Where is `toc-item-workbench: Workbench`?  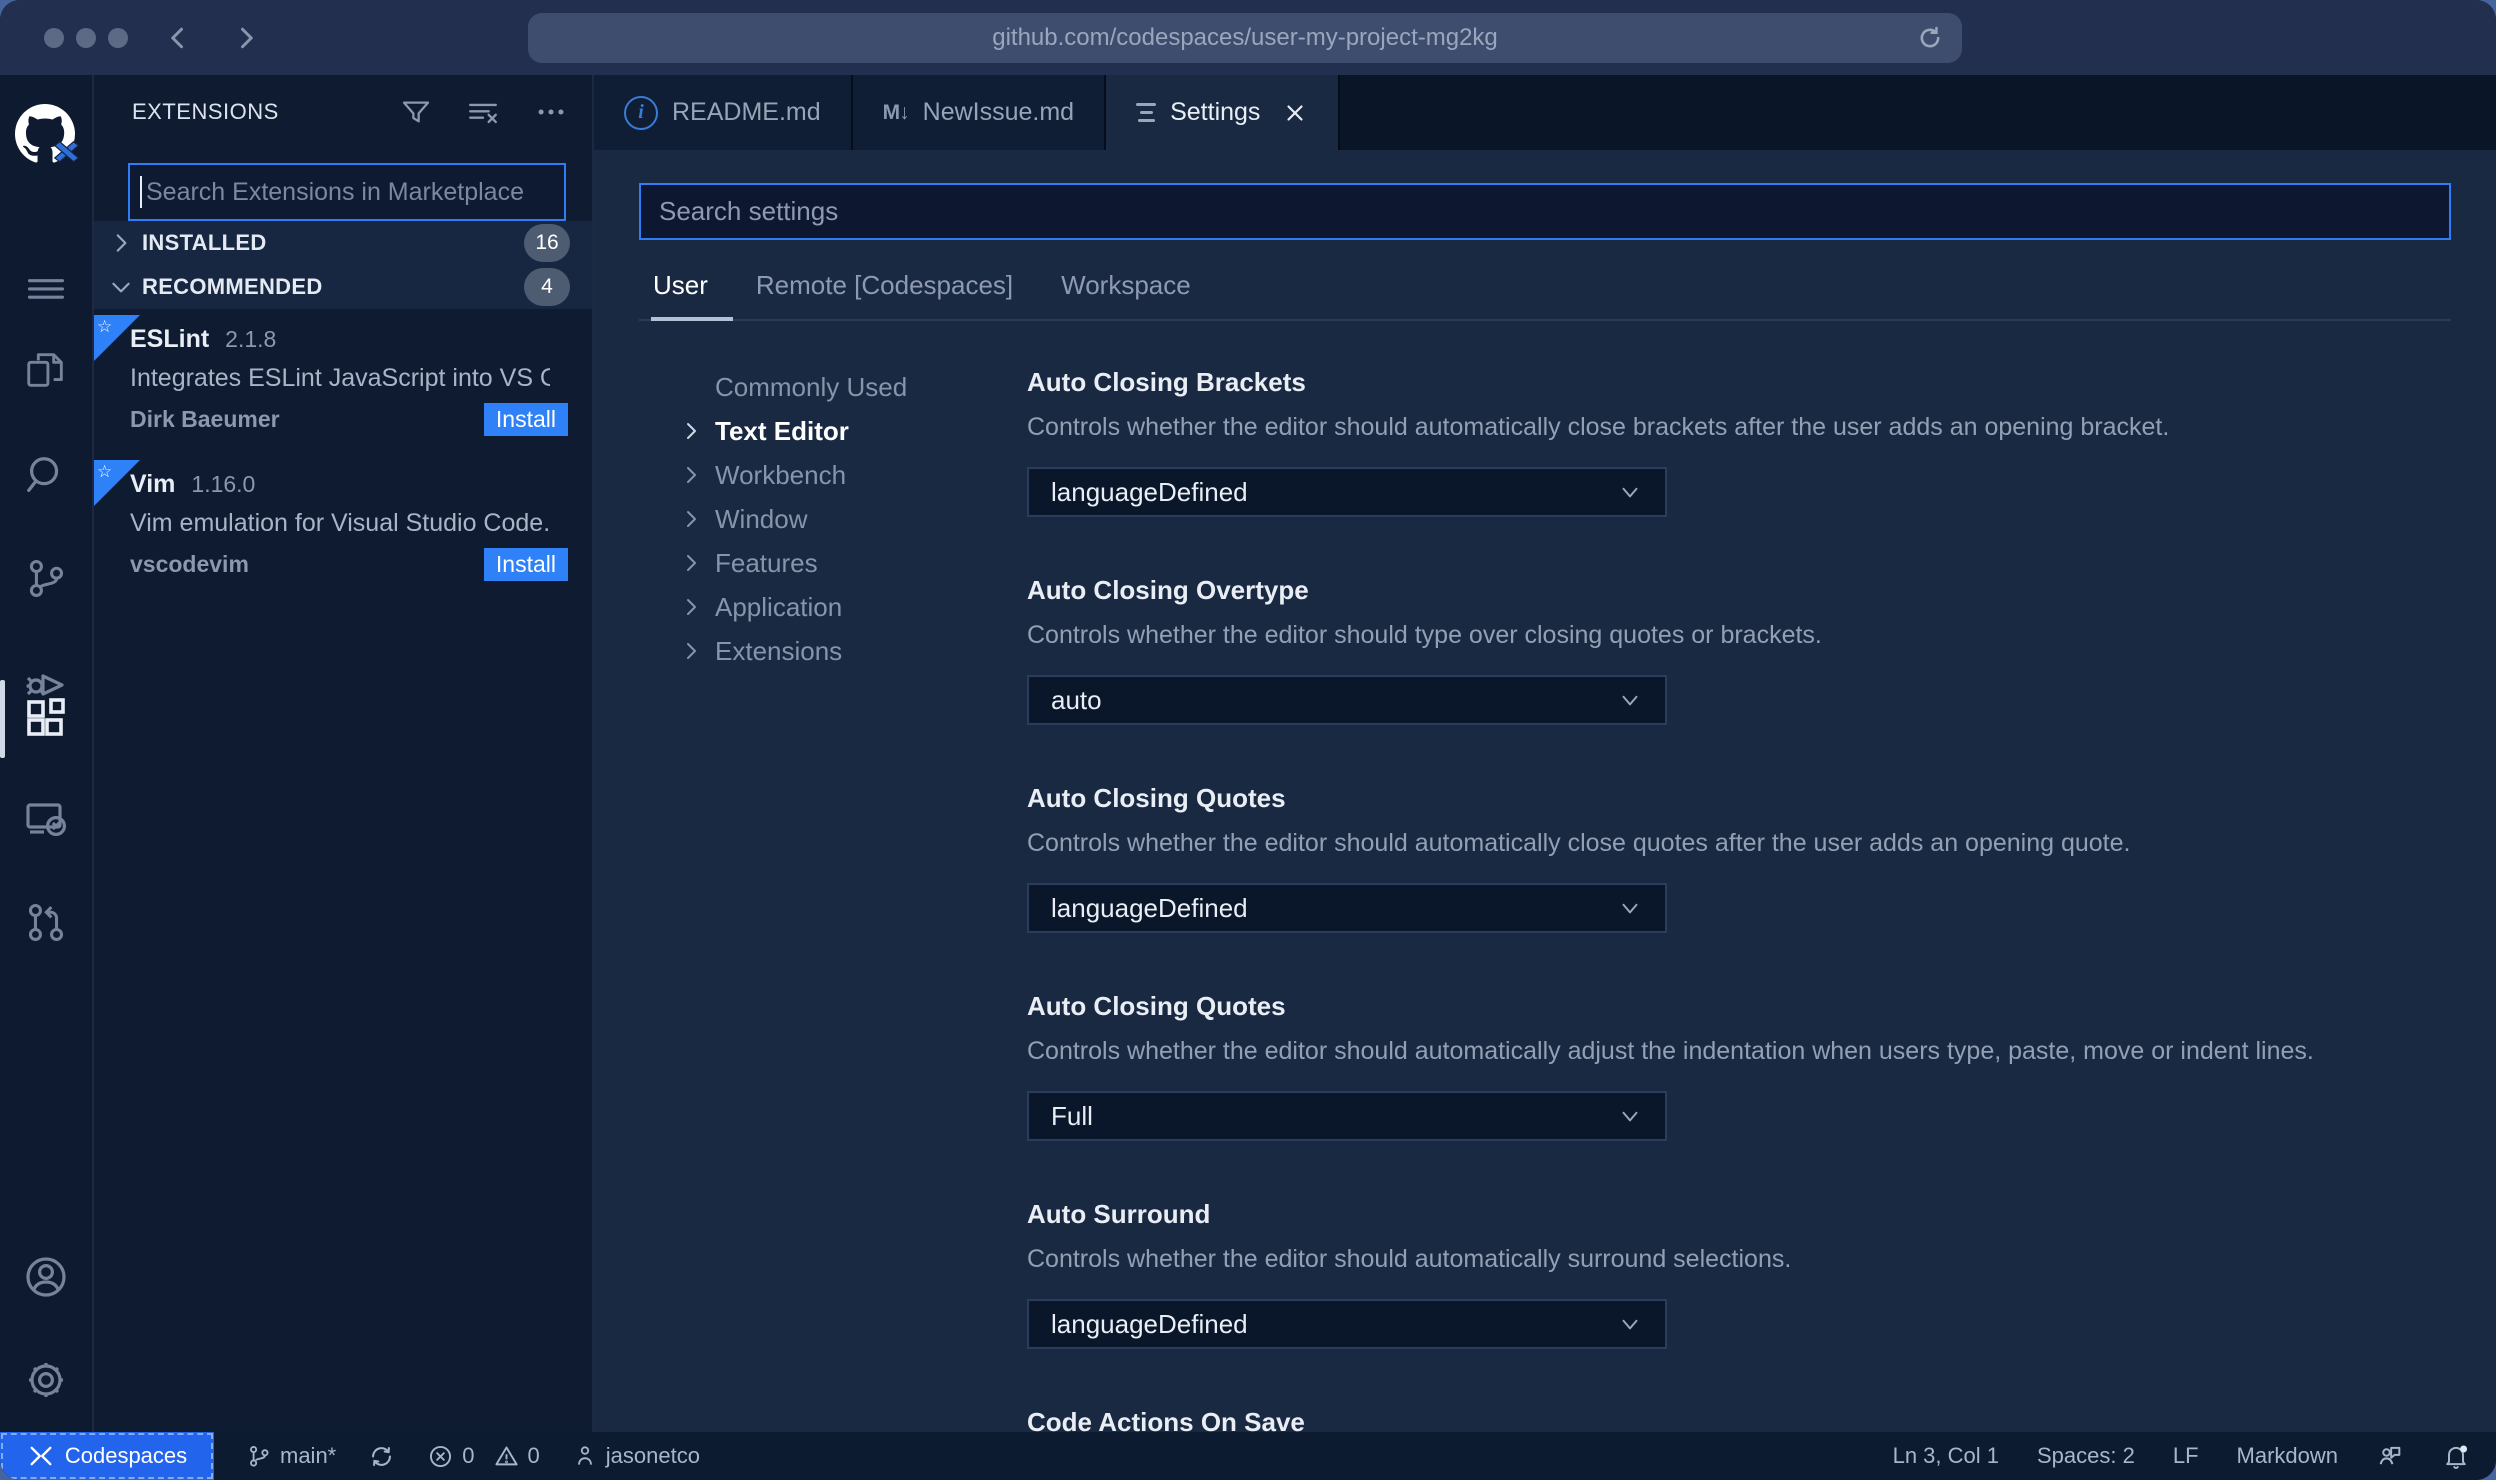
toc-item-workbench: Workbench is located at coordinates (833, 475).